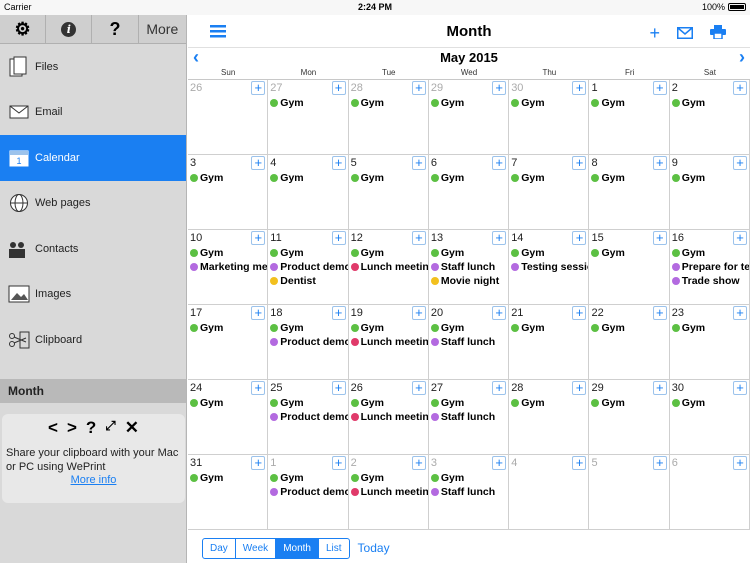 The image size is (750, 563). Describe the element at coordinates (162, 29) in the screenshot. I see `more-button: More` at that location.